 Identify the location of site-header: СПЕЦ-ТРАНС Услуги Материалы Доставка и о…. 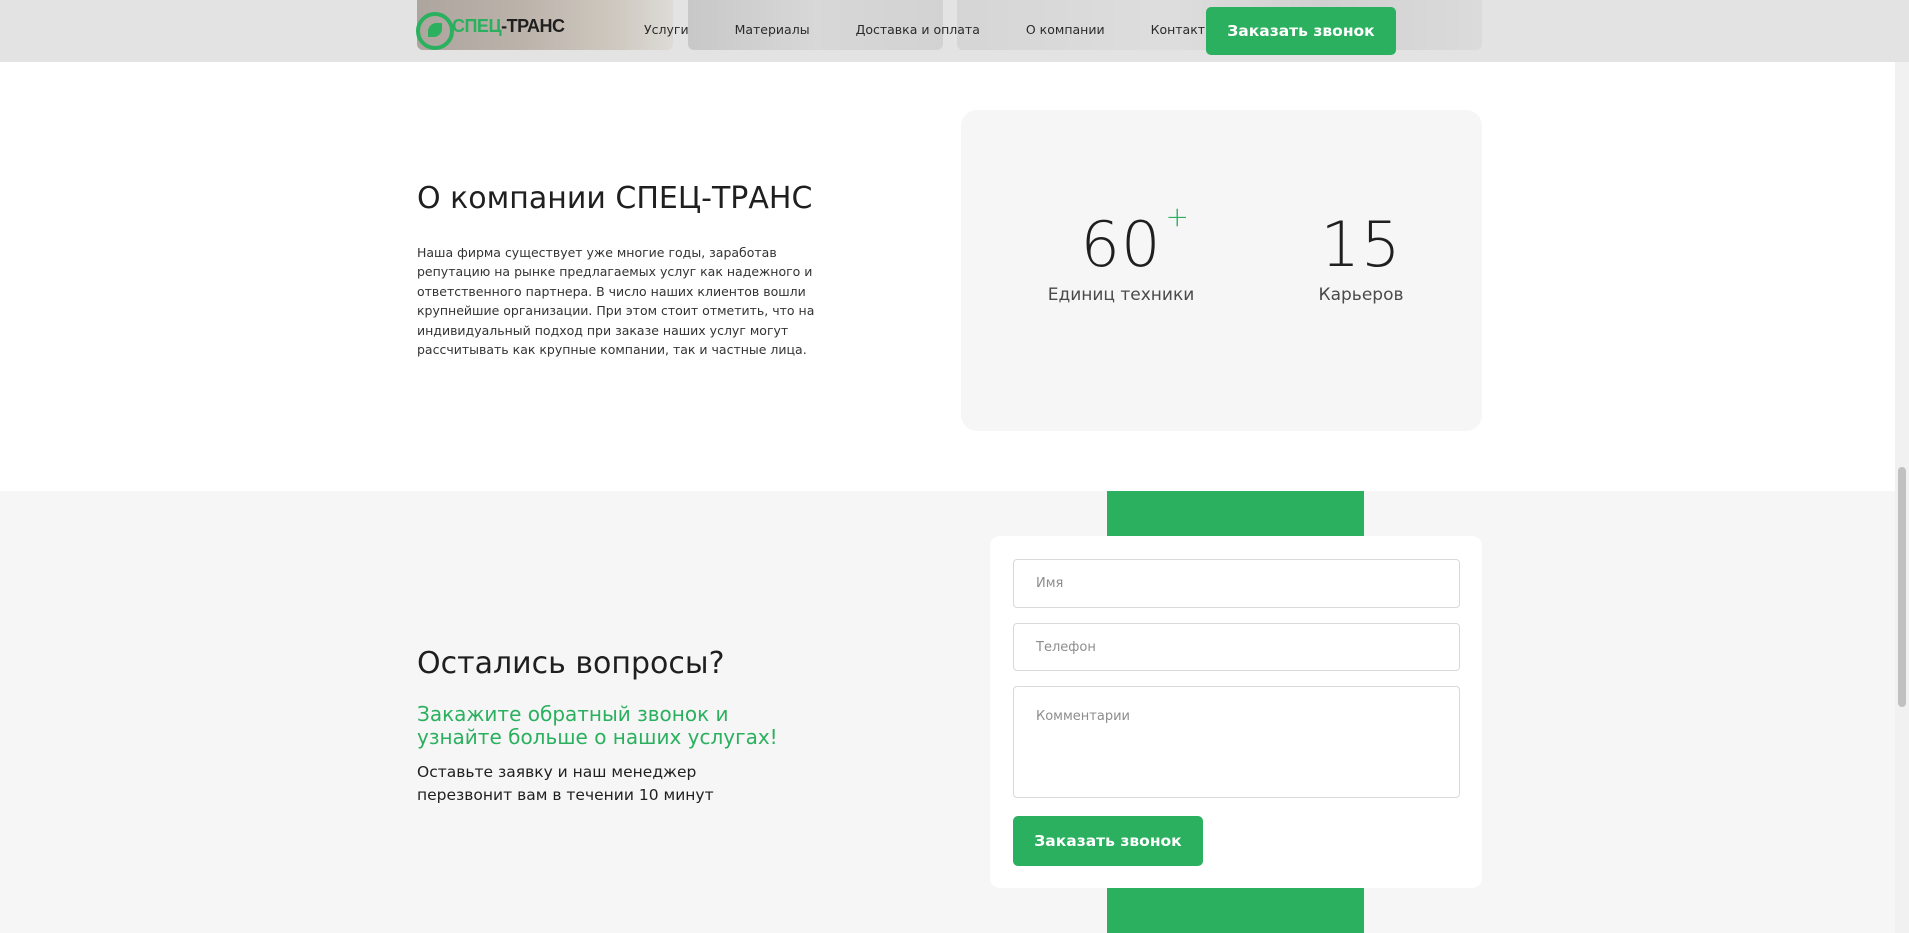
(954, 31).